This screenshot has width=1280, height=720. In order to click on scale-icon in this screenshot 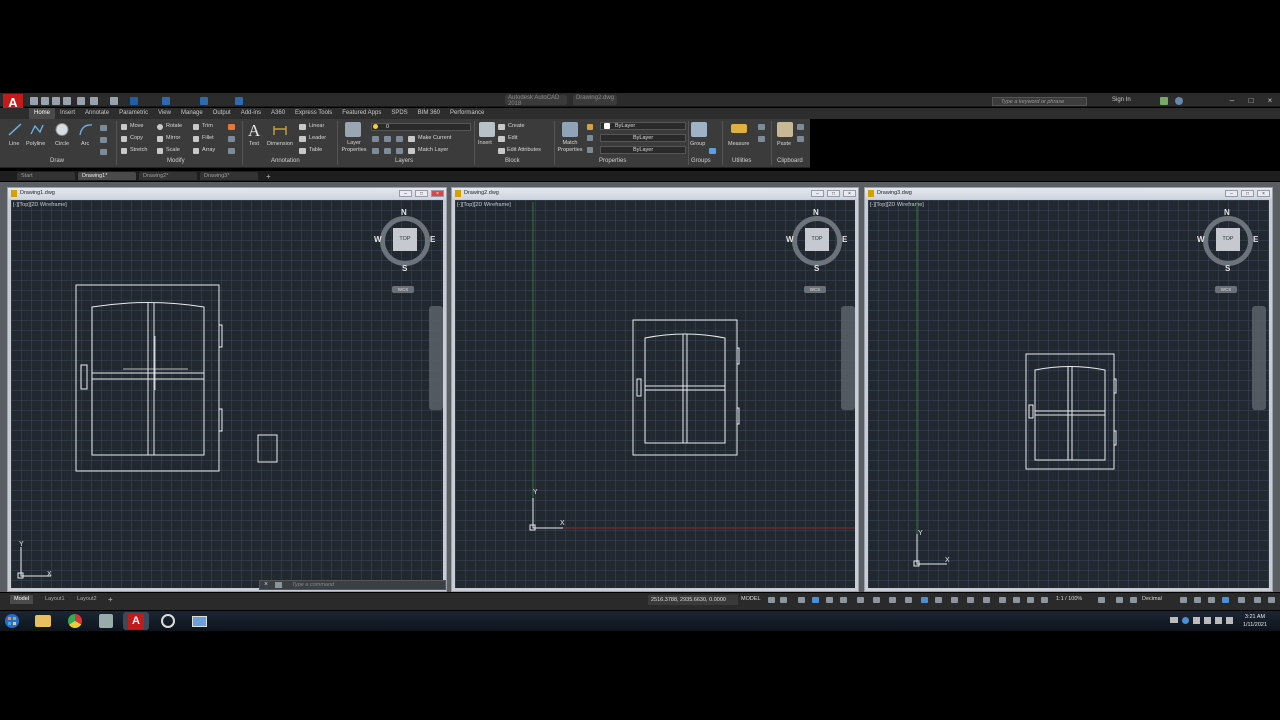, I will do `click(160, 151)`.